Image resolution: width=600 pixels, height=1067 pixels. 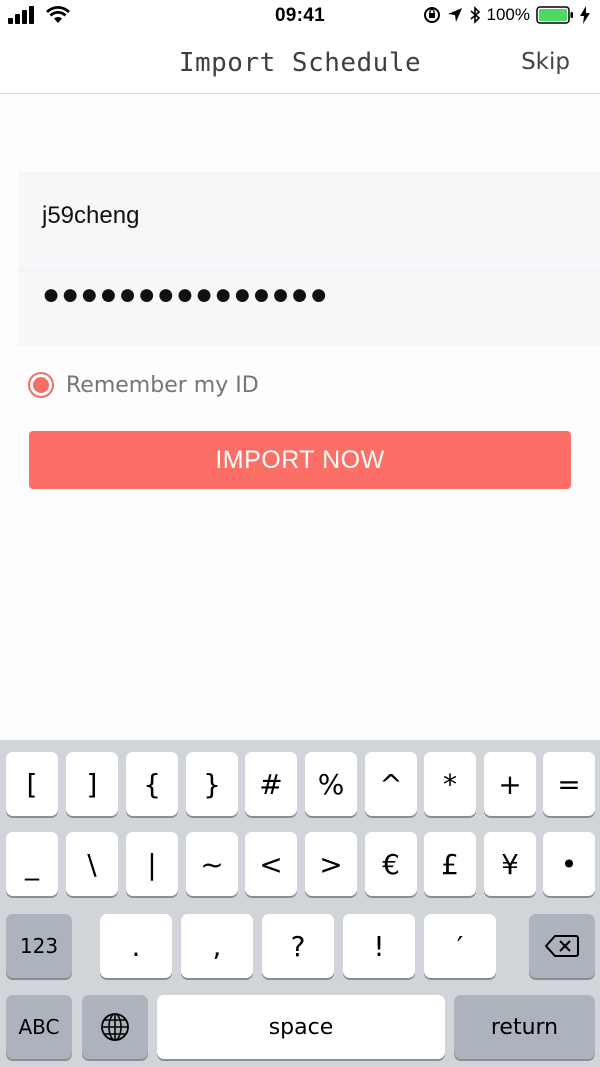 What do you see at coordinates (331, 864) in the screenshot?
I see `key: >` at bounding box center [331, 864].